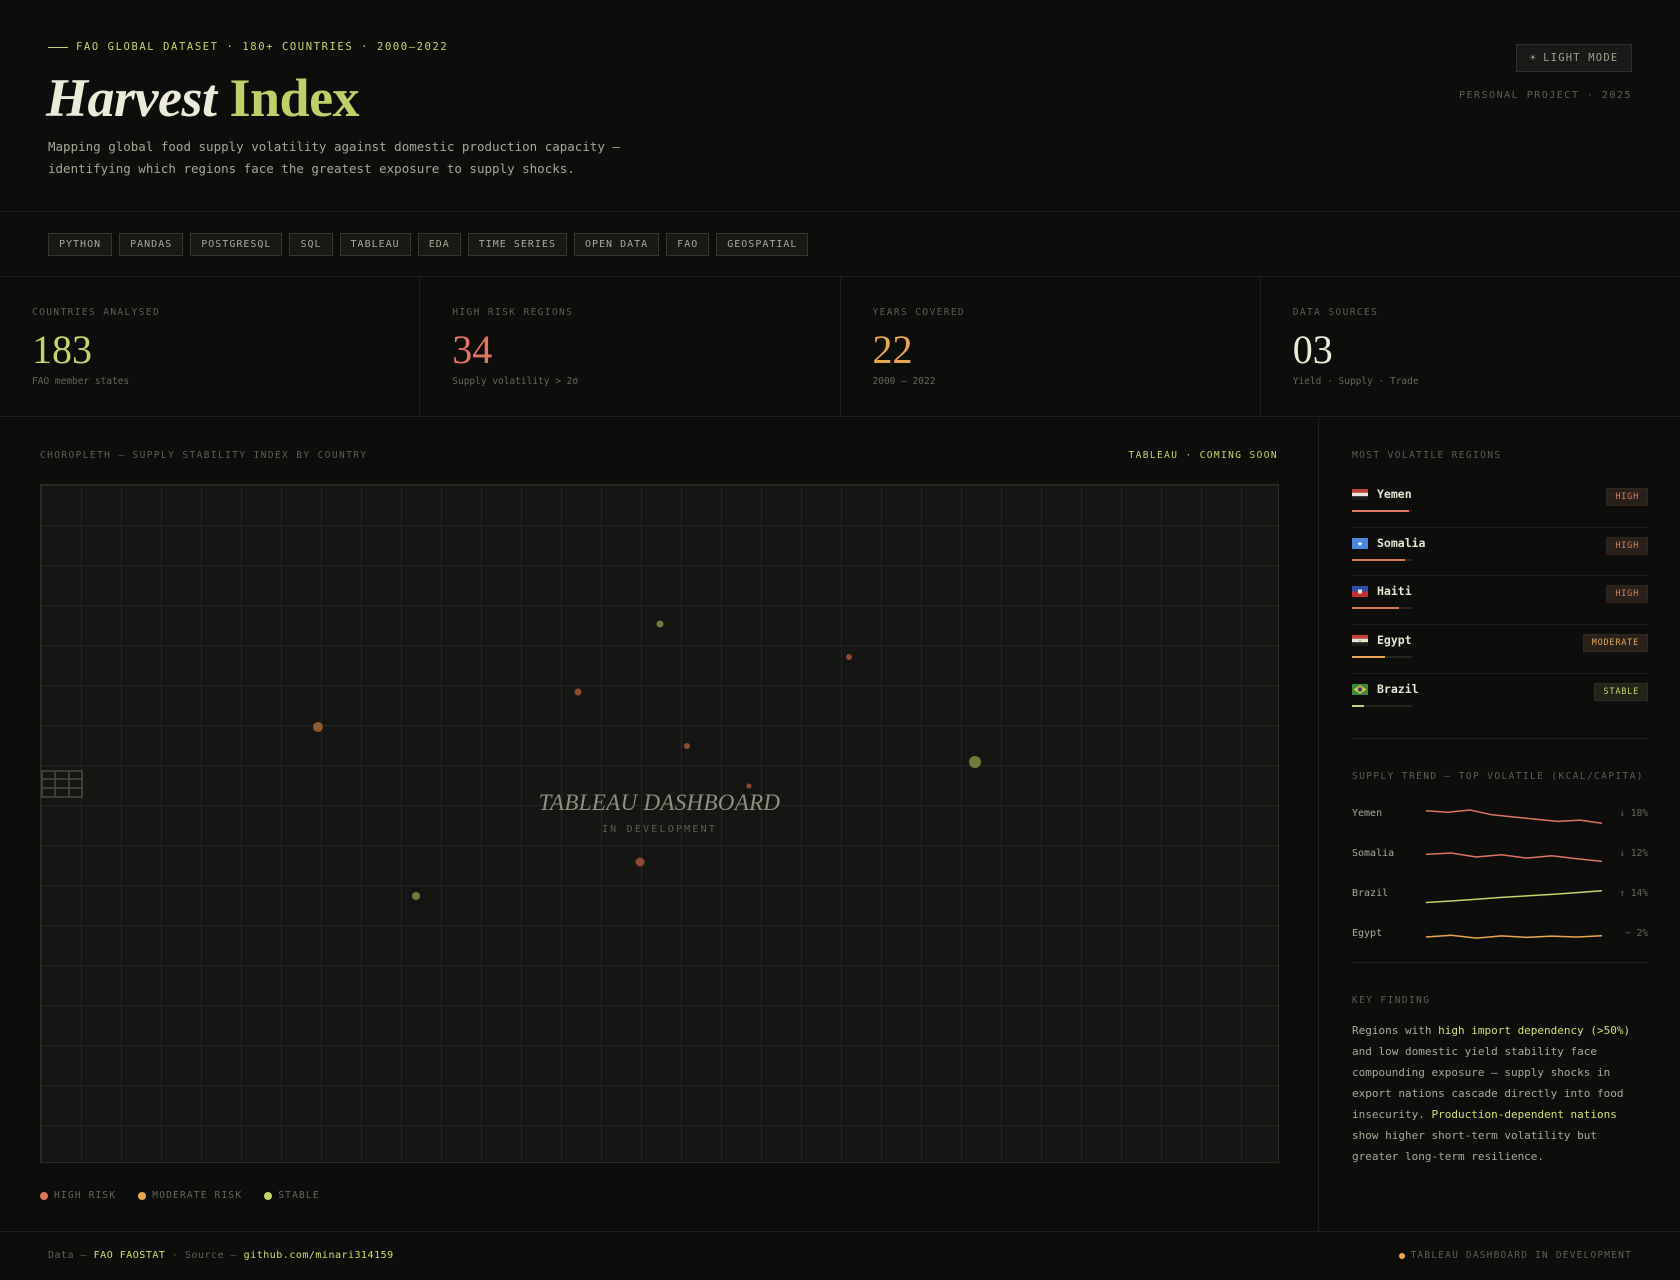 This screenshot has height=1280, width=1680. Describe the element at coordinates (1633, 814) in the screenshot. I see `trend-delta: ↓ 18%` at that location.